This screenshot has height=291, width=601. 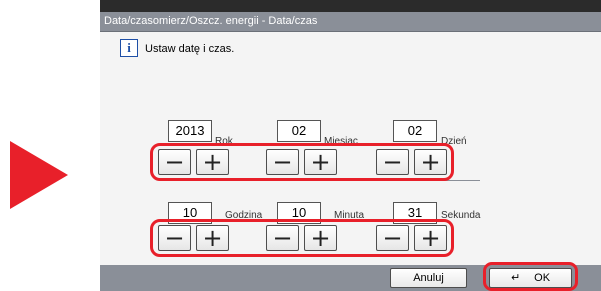 I want to click on enter-icon: ↵, so click(x=515, y=277).